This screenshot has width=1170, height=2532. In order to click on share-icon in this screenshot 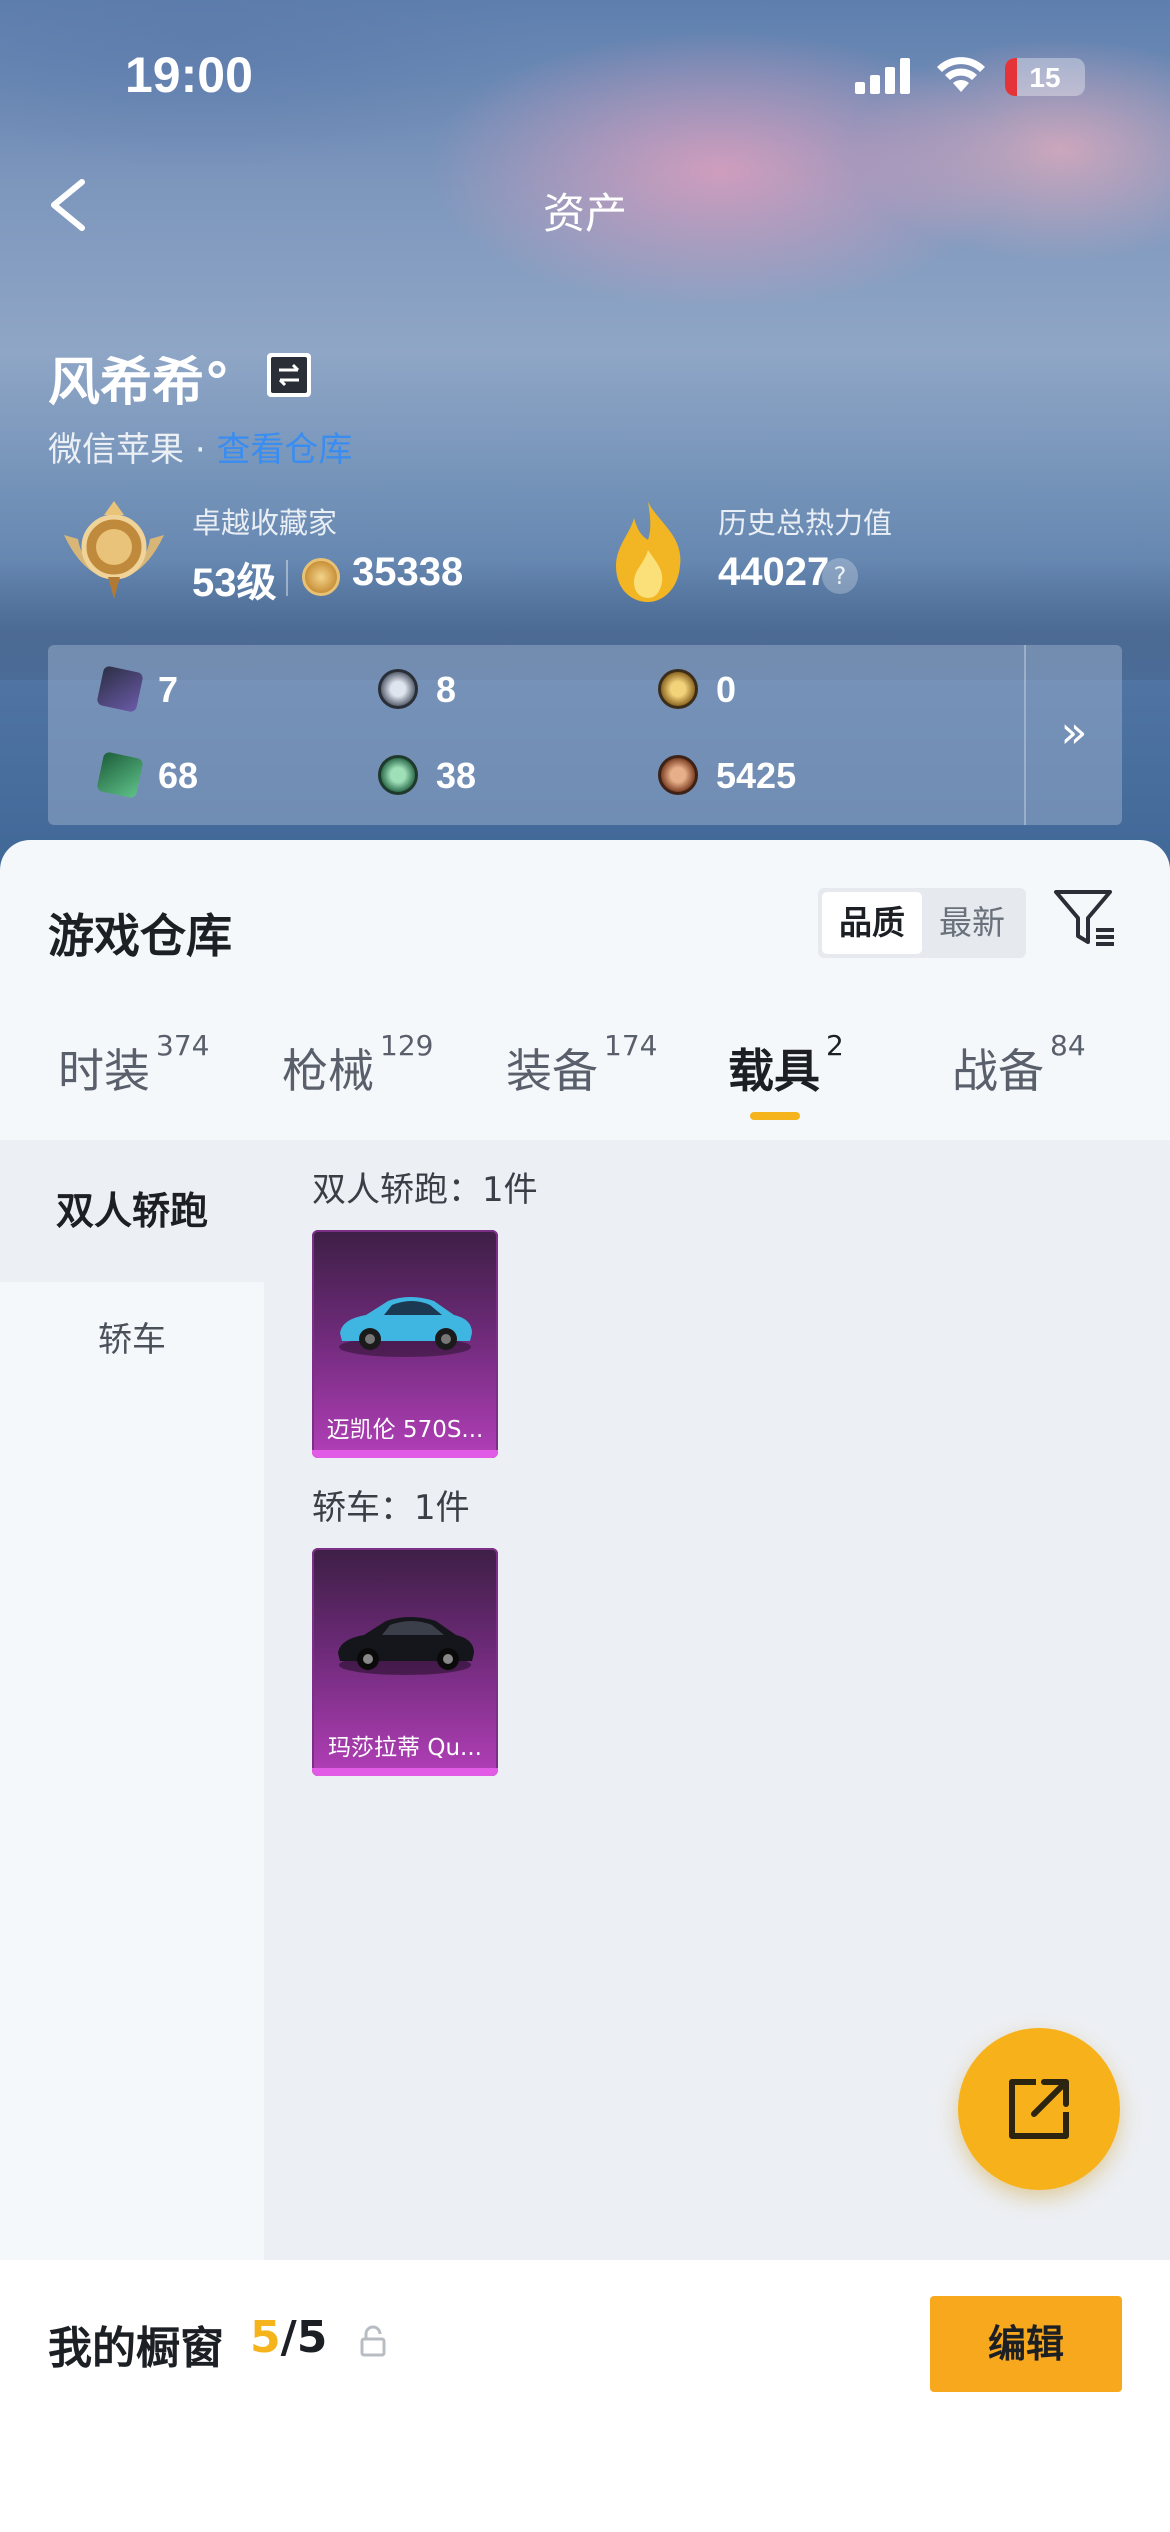, I will do `click(1039, 2109)`.